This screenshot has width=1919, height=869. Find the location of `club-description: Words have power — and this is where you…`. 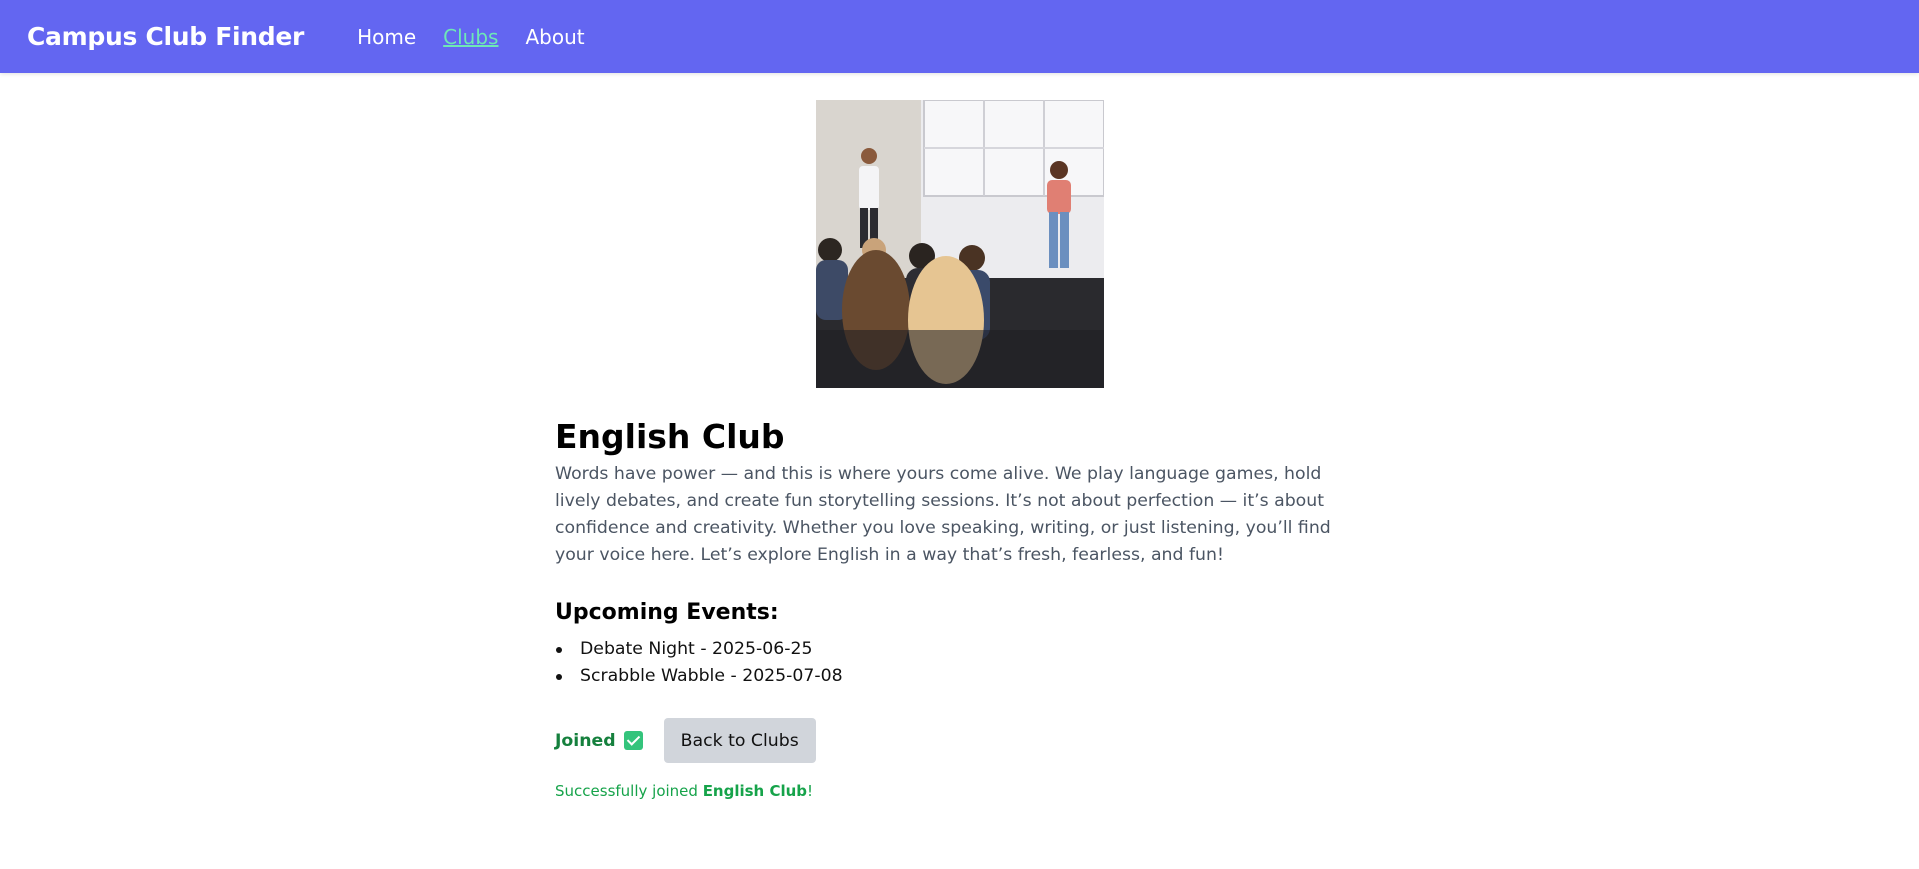

club-description: Words have power — and this is where you… is located at coordinates (943, 514).